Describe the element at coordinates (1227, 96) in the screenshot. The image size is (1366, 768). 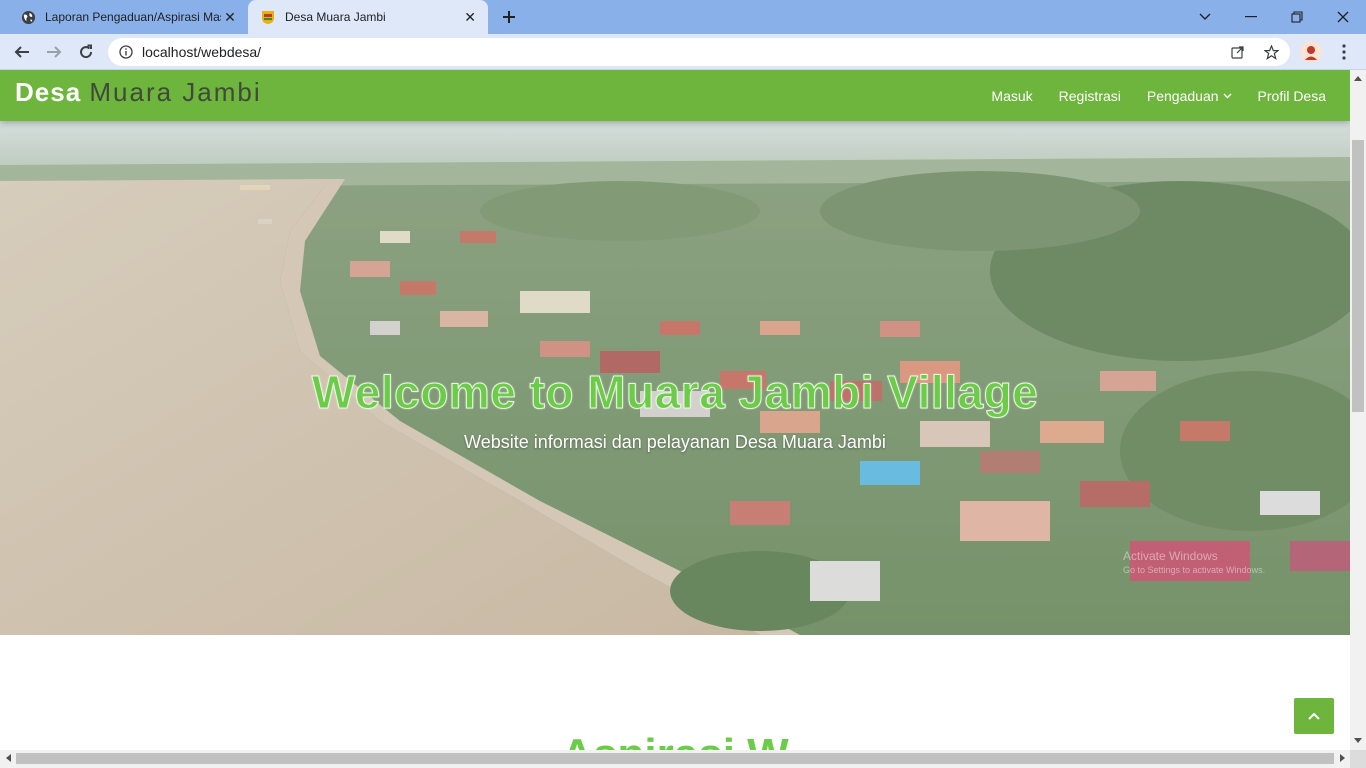
I see `chevron-down-icon` at that location.